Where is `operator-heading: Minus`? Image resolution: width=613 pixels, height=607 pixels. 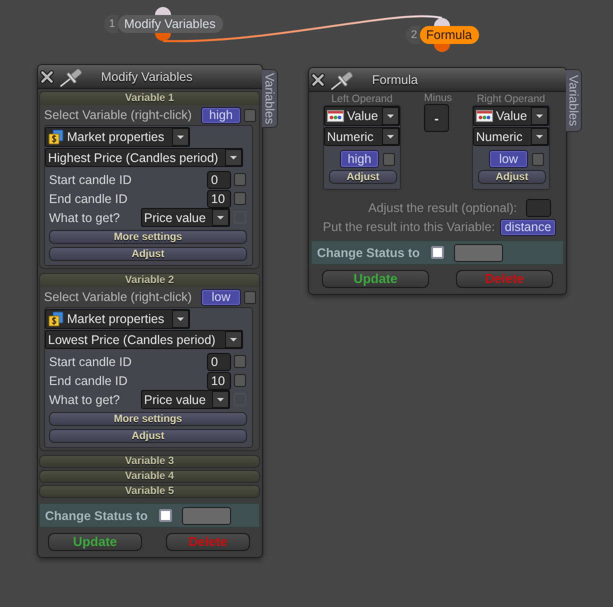
operator-heading: Minus is located at coordinates (438, 98).